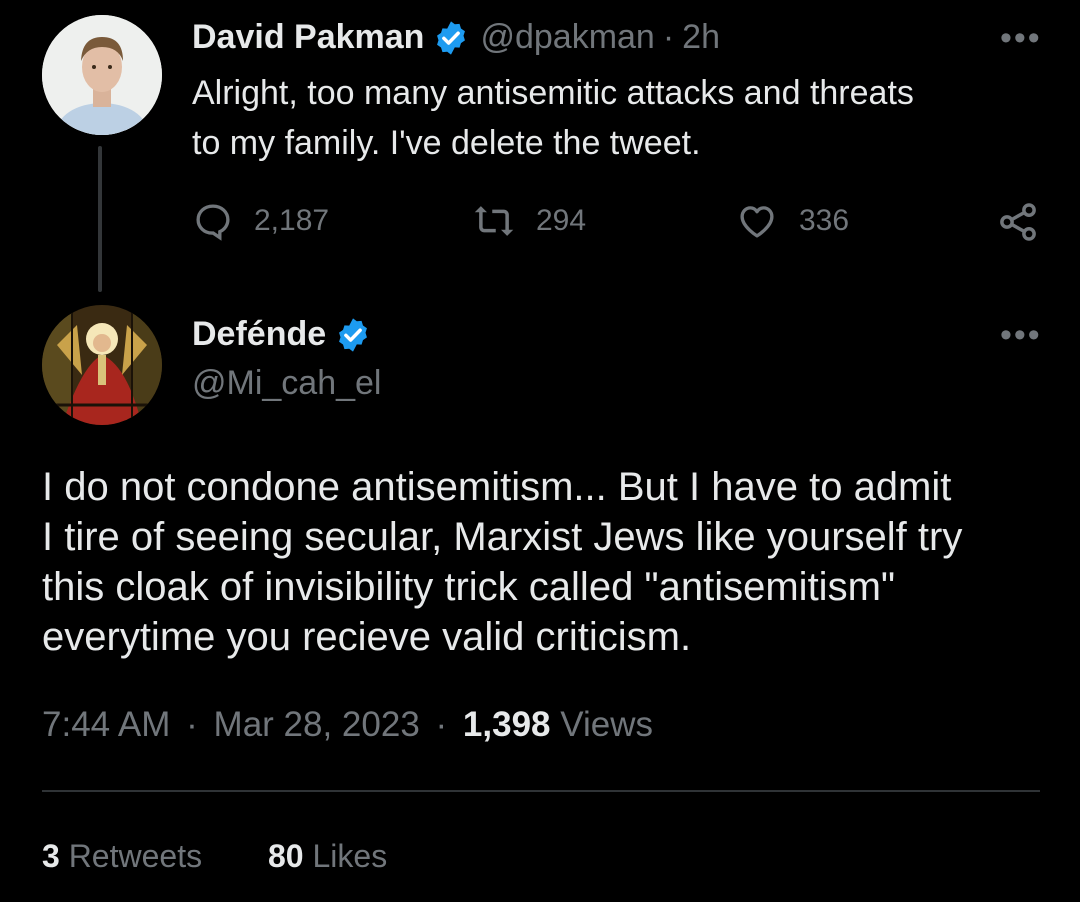 This screenshot has width=1080, height=902. What do you see at coordinates (567, 37) in the screenshot?
I see `author-handle: @dpakman` at bounding box center [567, 37].